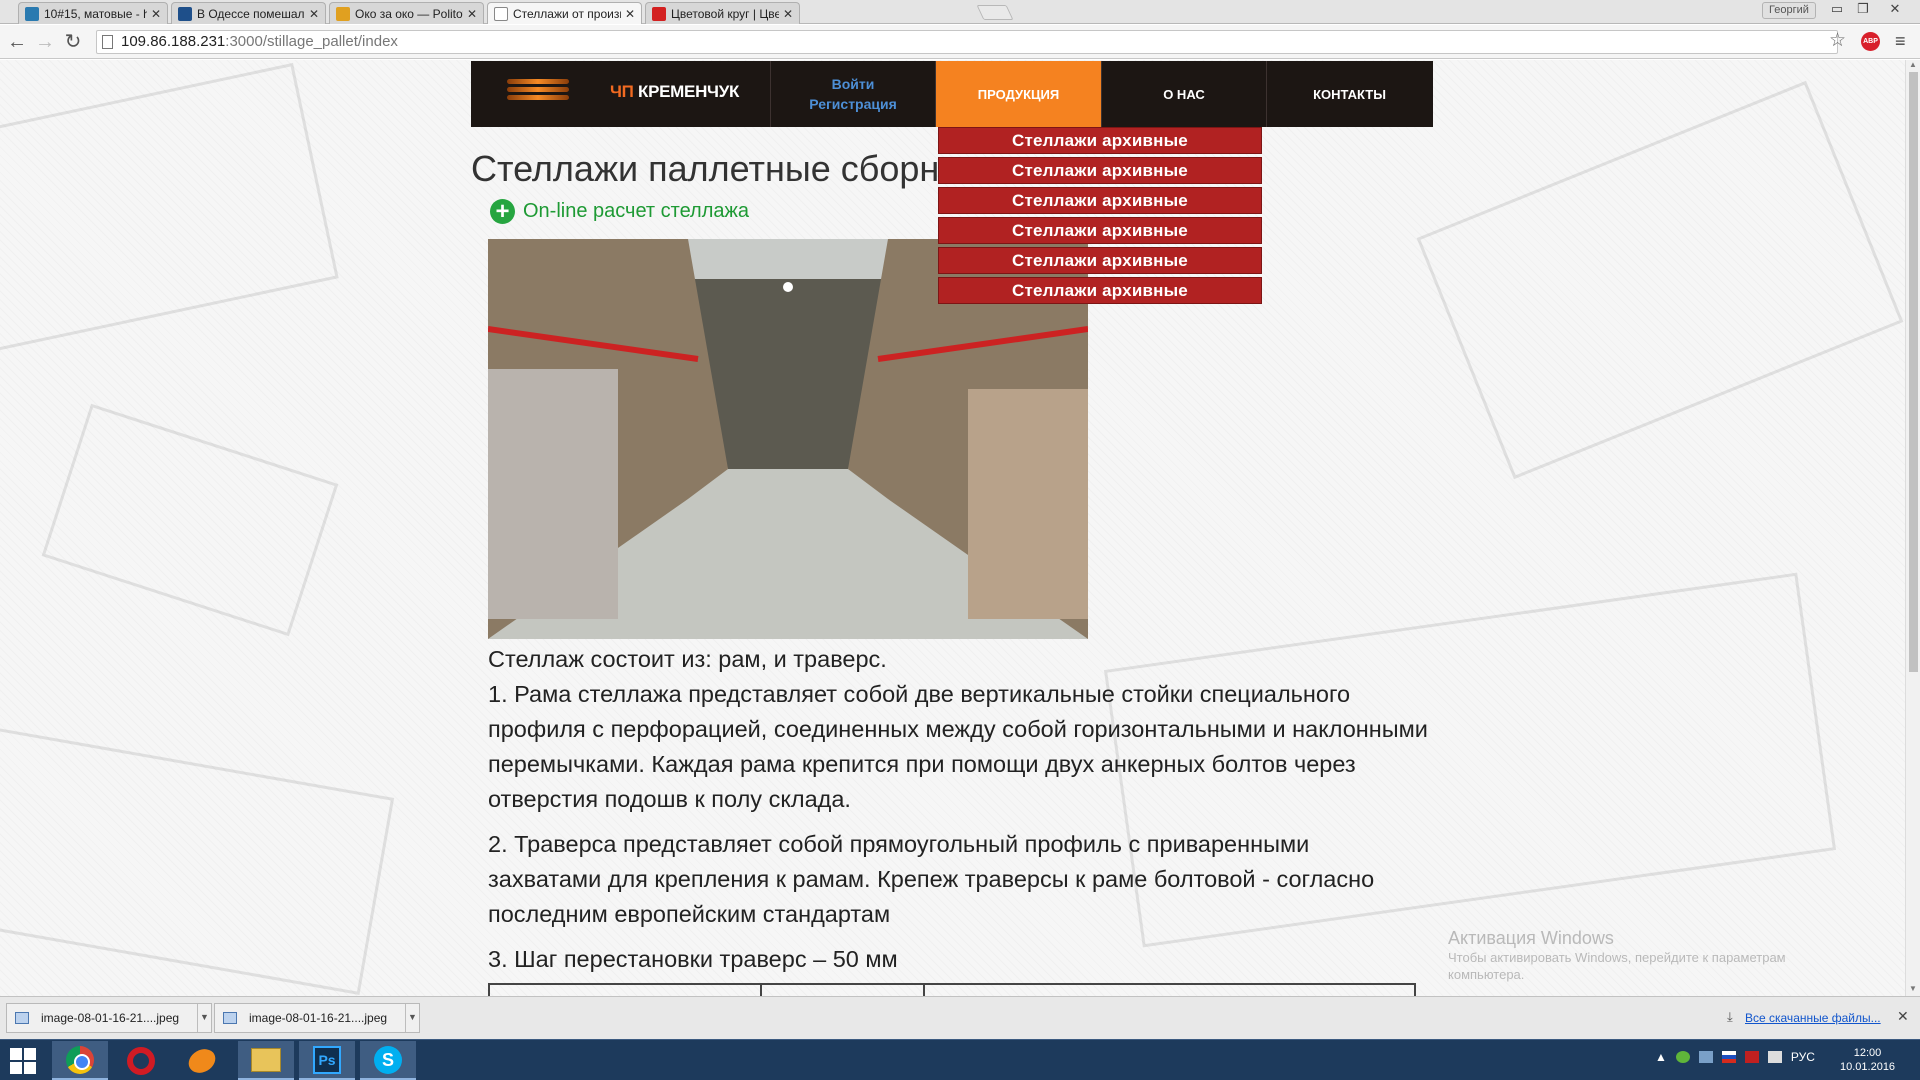 This screenshot has width=1920, height=1080. Describe the element at coordinates (1867, 1053) in the screenshot. I see `clock-time: 12:00` at that location.